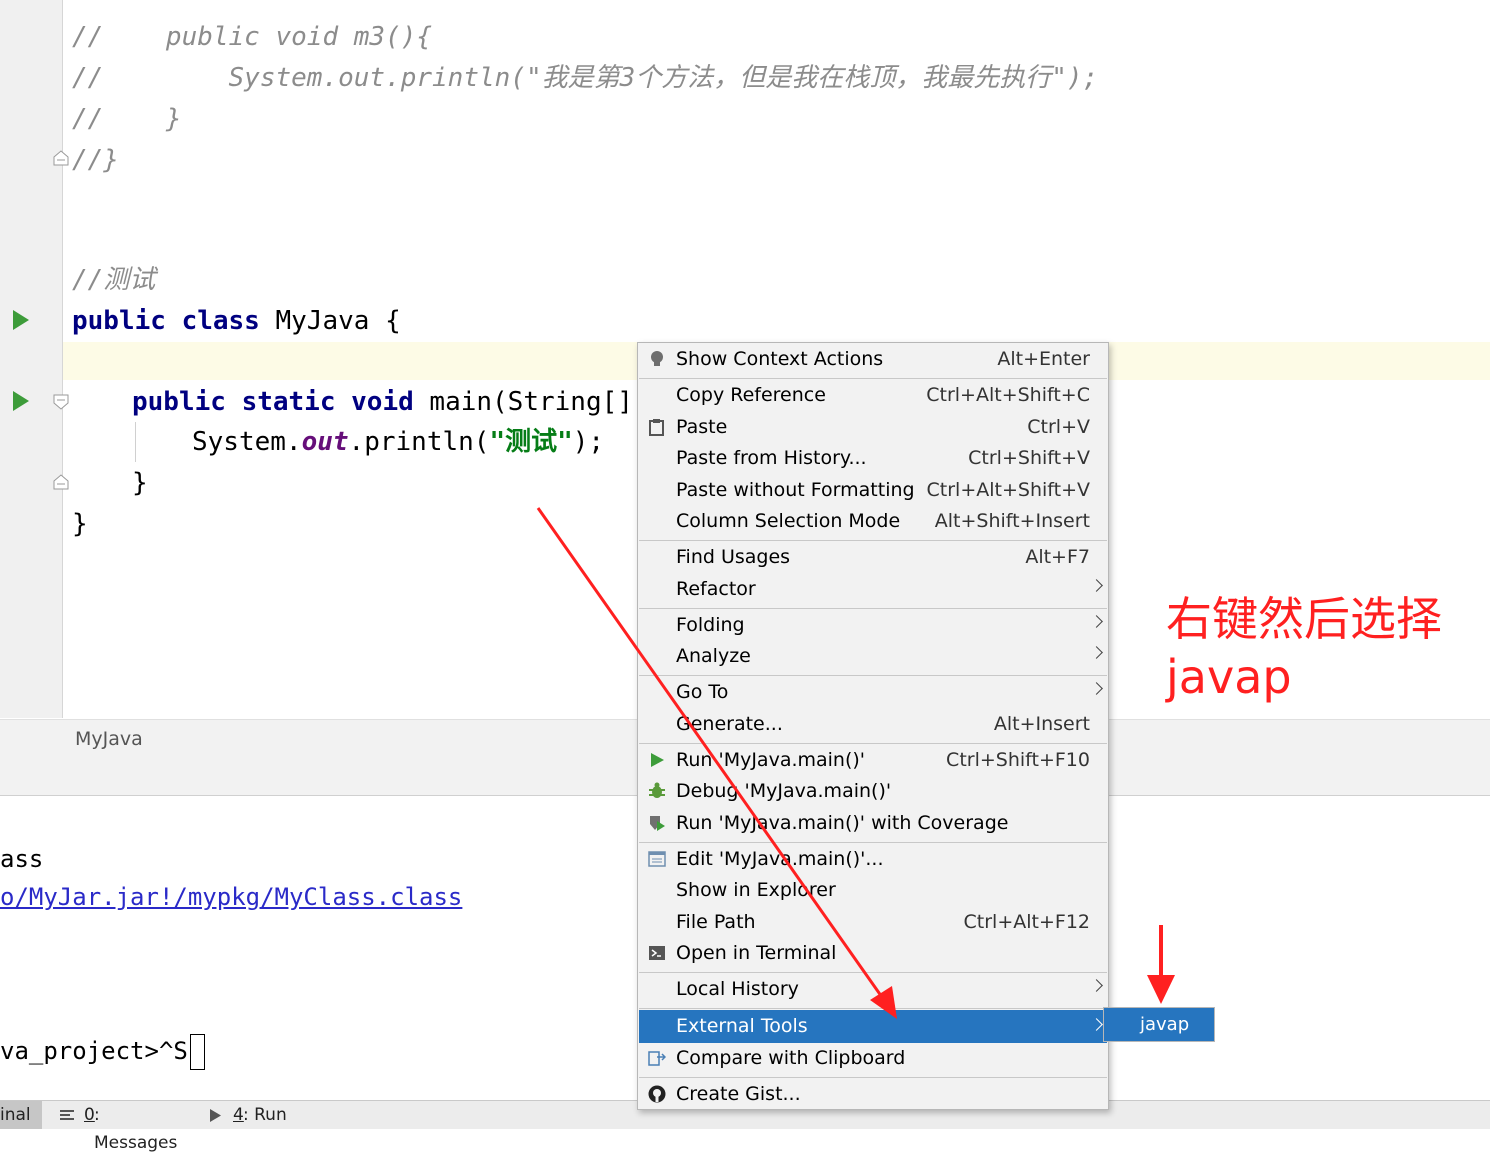  Describe the element at coordinates (265, 1115) in the screenshot. I see `tab-label: : Run` at that location.